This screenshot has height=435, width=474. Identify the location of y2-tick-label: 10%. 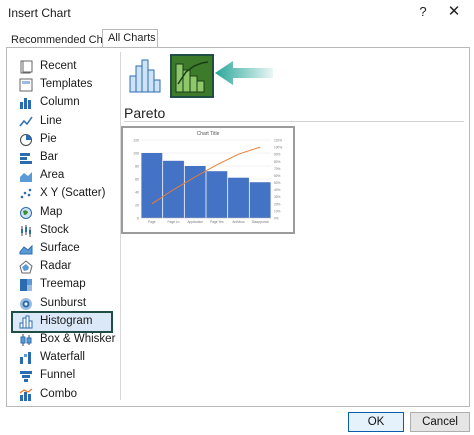
(277, 211).